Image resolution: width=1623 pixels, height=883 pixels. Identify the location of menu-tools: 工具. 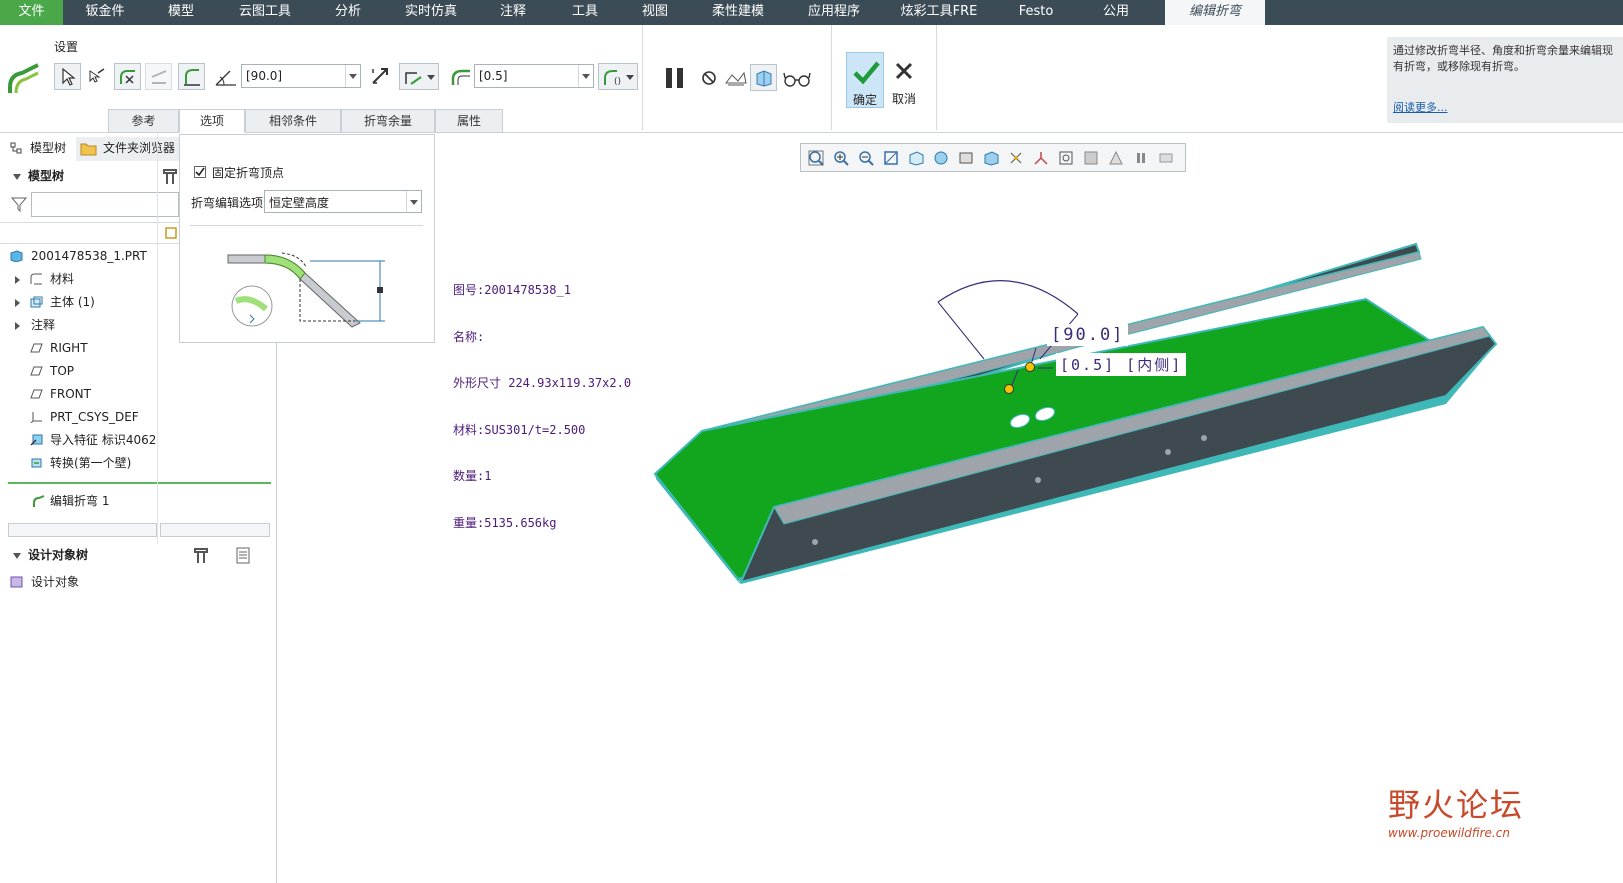
(585, 12).